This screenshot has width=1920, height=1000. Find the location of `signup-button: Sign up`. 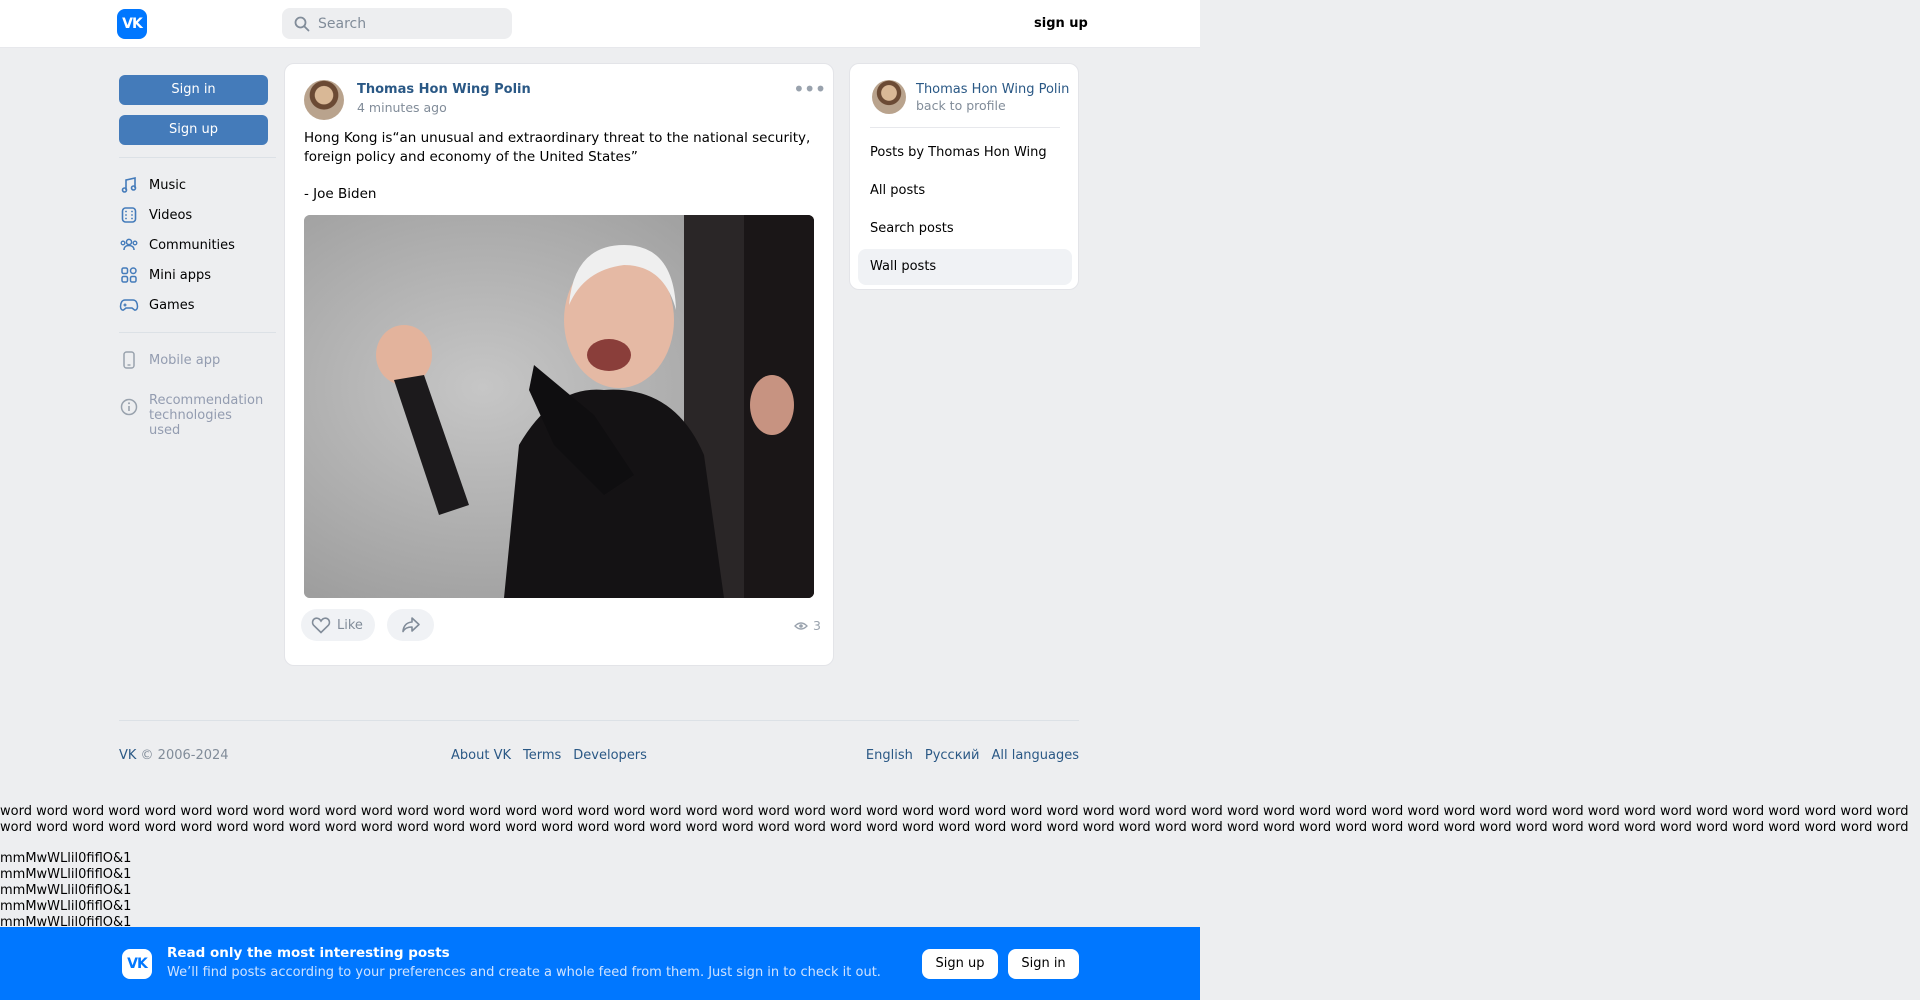

signup-button: Sign up is located at coordinates (193, 130).